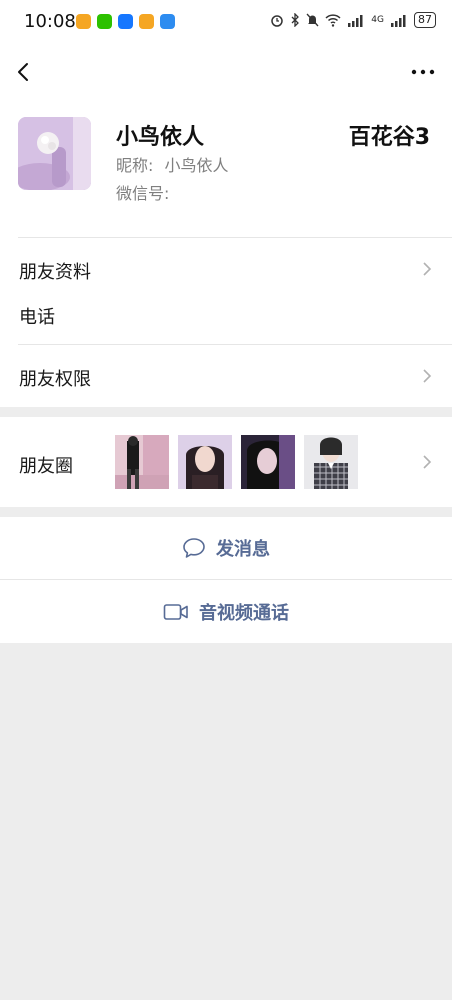 The height and width of the screenshot is (1000, 452). What do you see at coordinates (55, 379) in the screenshot?
I see `permissions-label: 朋友权限` at bounding box center [55, 379].